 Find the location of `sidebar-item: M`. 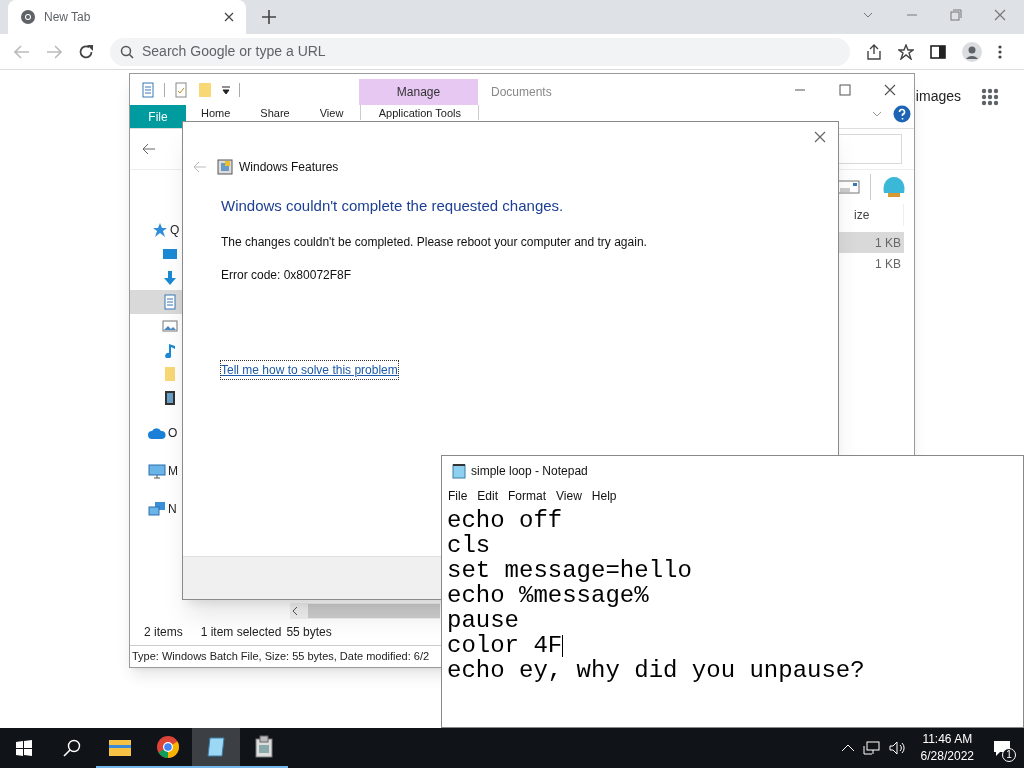

sidebar-item: M is located at coordinates (173, 471).